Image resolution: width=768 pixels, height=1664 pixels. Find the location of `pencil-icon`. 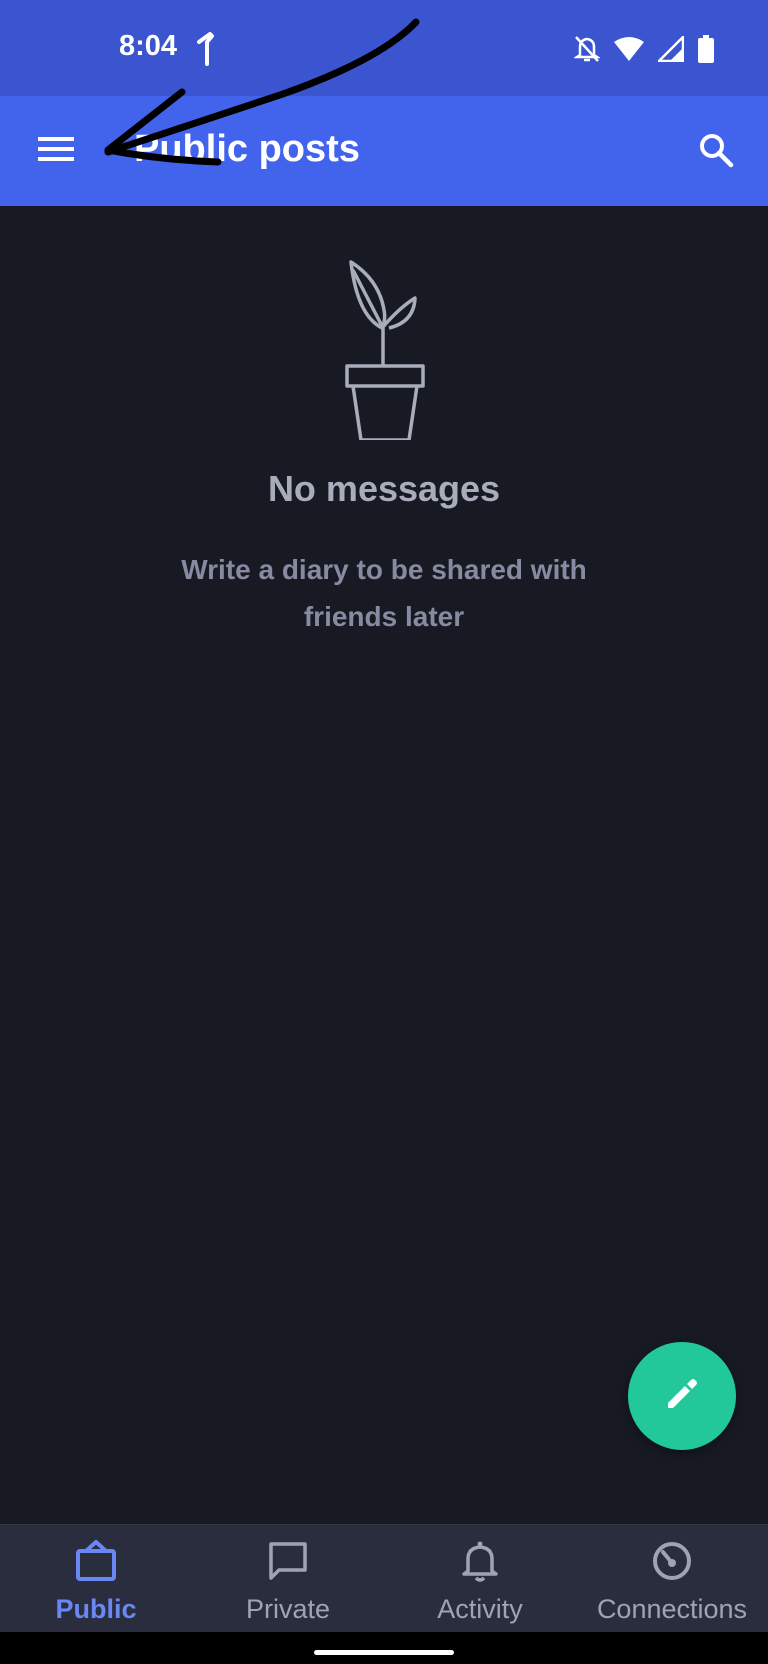

pencil-icon is located at coordinates (682, 1396).